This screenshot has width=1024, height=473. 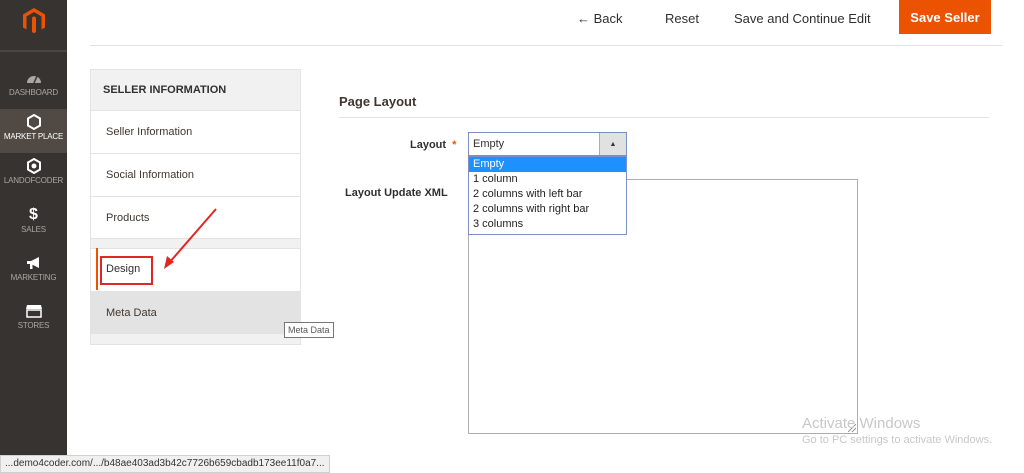 What do you see at coordinates (33, 51) in the screenshot?
I see `sidebar-divider` at bounding box center [33, 51].